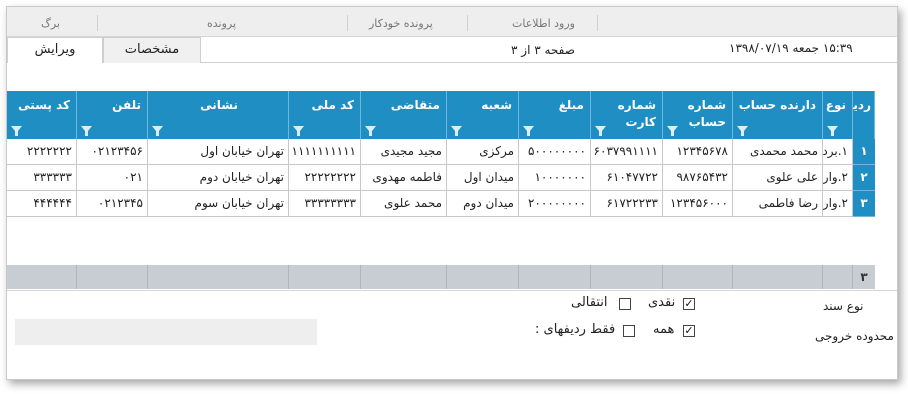 The height and width of the screenshot is (394, 908). Describe the element at coordinates (689, 304) in the screenshot. I see `cash-checkbox: ✓` at that location.